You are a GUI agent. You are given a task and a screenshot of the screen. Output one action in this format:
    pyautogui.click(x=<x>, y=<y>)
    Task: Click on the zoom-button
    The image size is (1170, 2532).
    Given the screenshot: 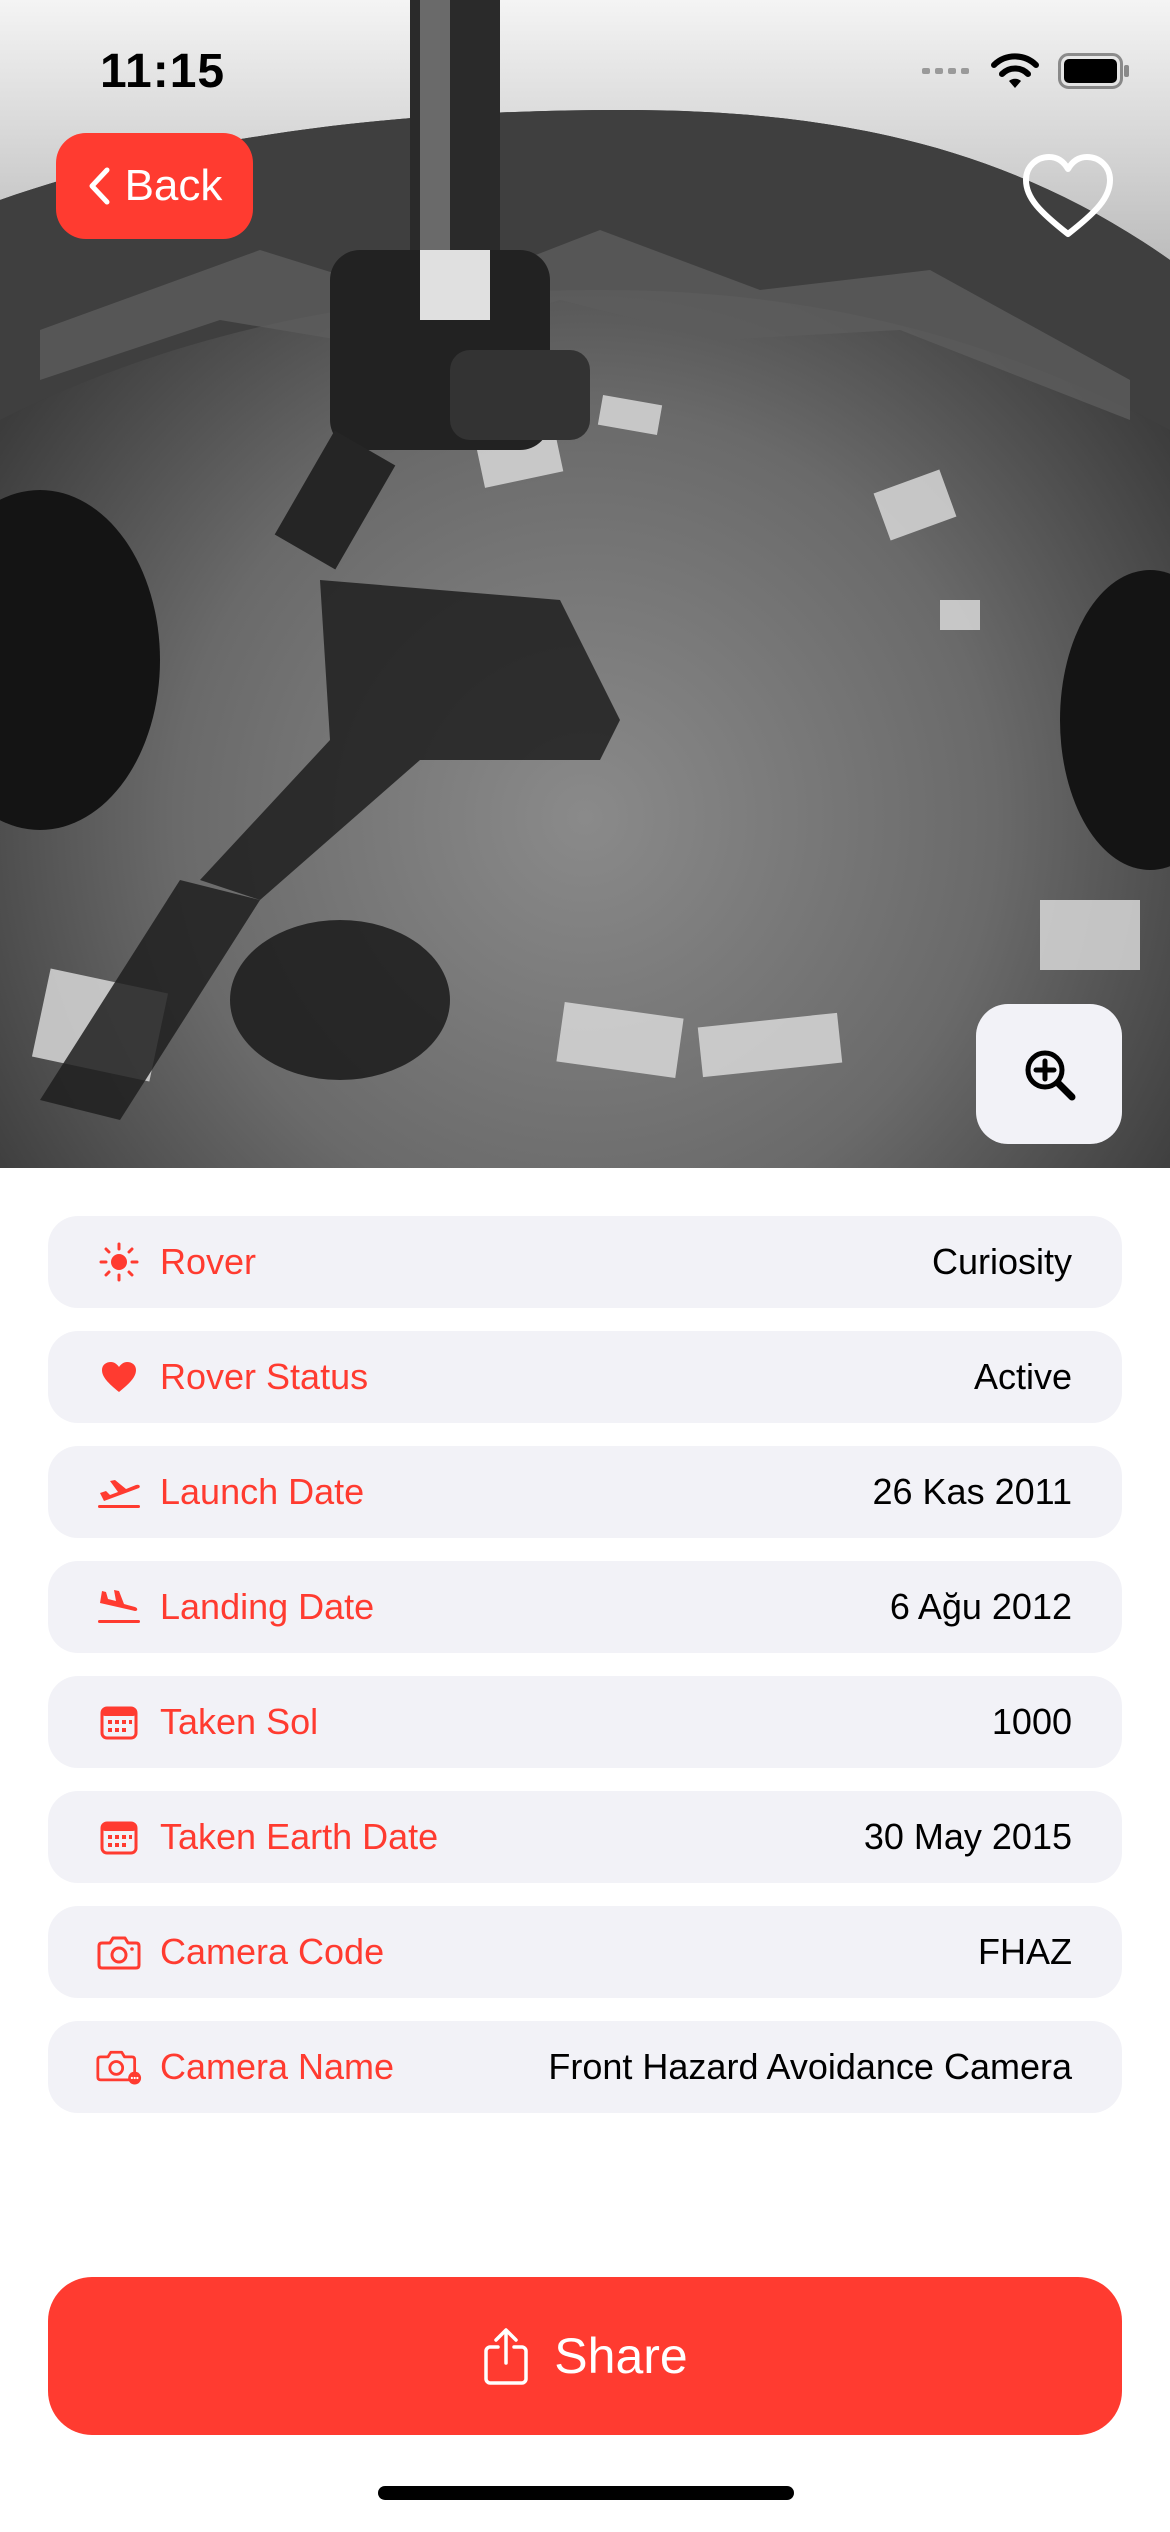 What is the action you would take?
    pyautogui.click(x=1049, y=1074)
    